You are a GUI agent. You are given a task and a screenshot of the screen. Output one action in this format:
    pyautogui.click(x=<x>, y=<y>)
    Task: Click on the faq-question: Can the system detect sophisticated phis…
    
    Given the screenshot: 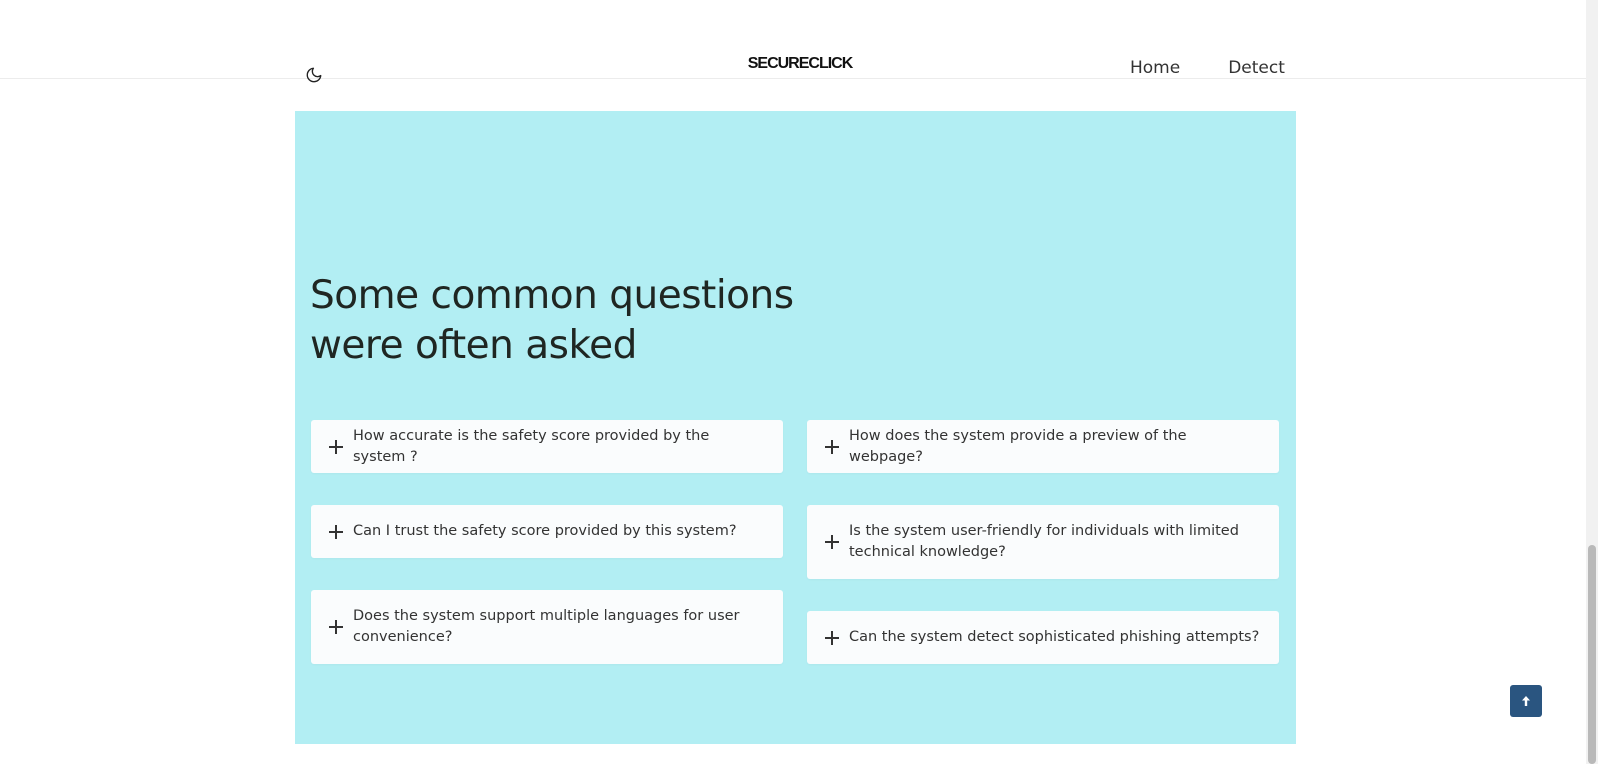 What is the action you would take?
    pyautogui.click(x=1054, y=637)
    